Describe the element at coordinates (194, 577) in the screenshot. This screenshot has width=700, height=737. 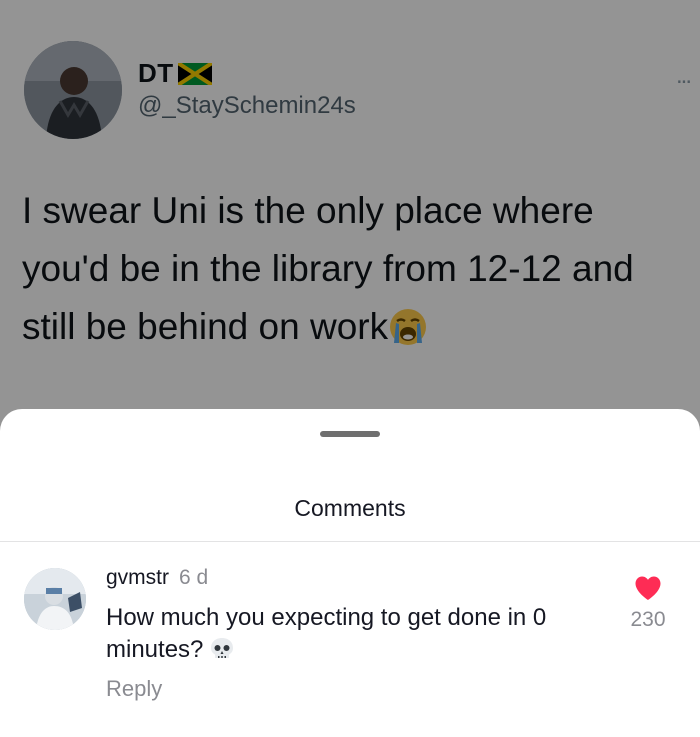
I see `comment-time: 6 d` at that location.